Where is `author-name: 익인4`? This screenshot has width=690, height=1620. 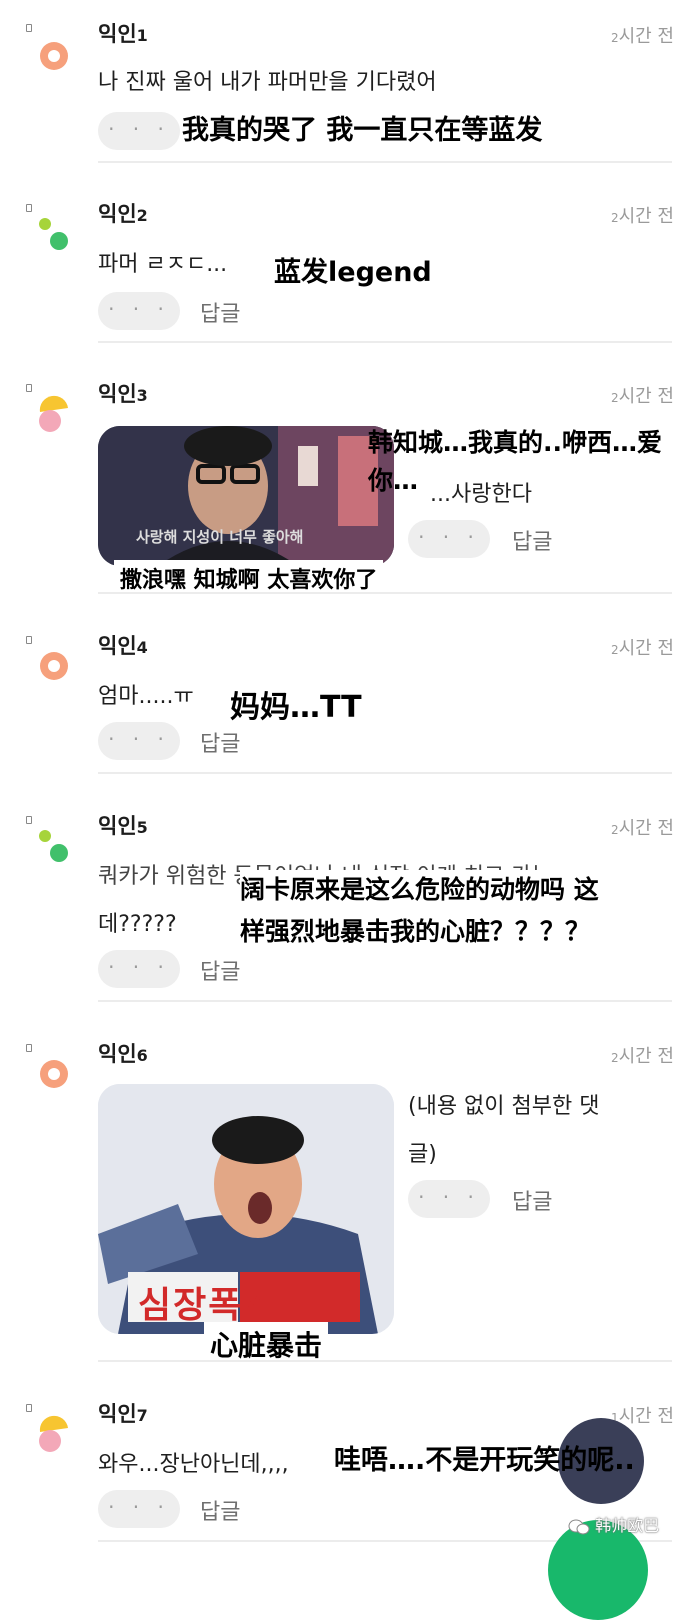
author-name: 익인4 is located at coordinates (123, 645).